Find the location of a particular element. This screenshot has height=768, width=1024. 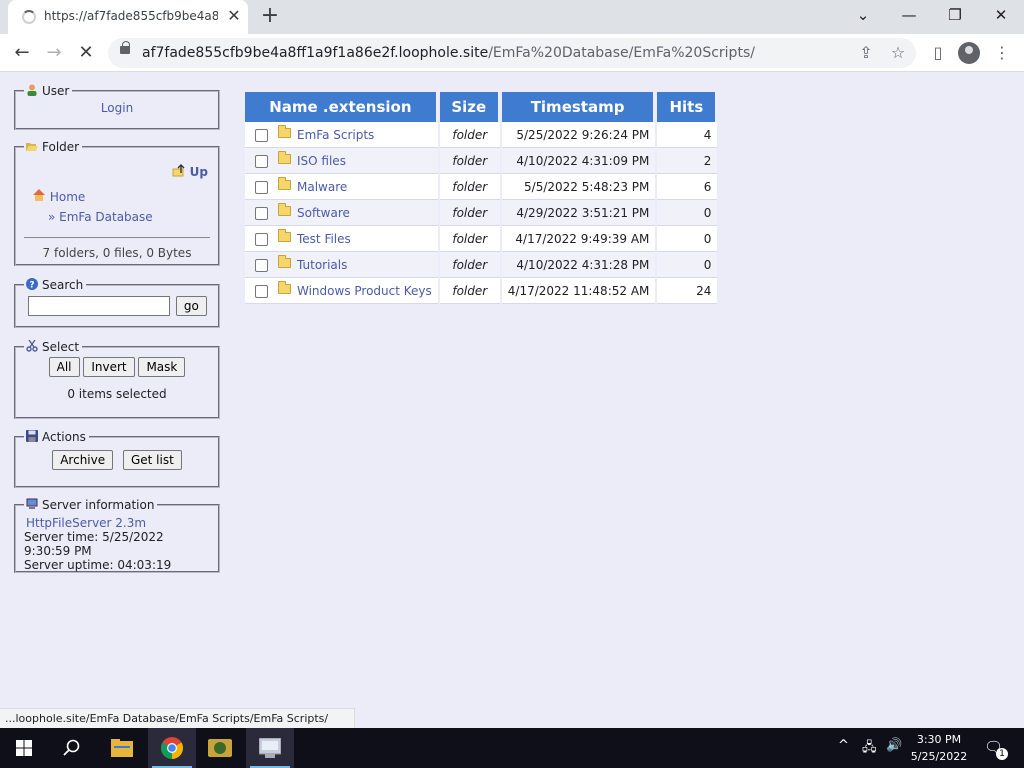

profile-avatar is located at coordinates (969, 53).